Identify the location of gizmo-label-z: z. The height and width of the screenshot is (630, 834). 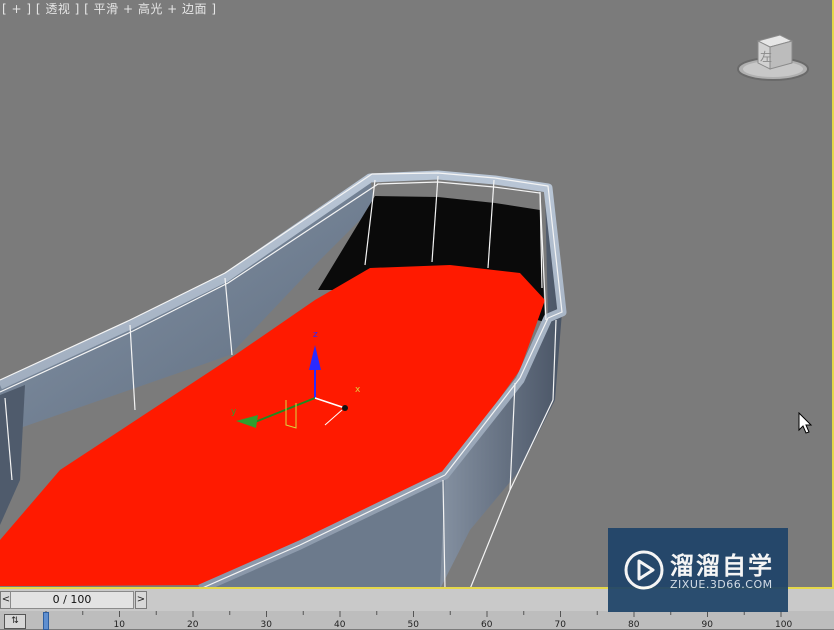
(315, 335).